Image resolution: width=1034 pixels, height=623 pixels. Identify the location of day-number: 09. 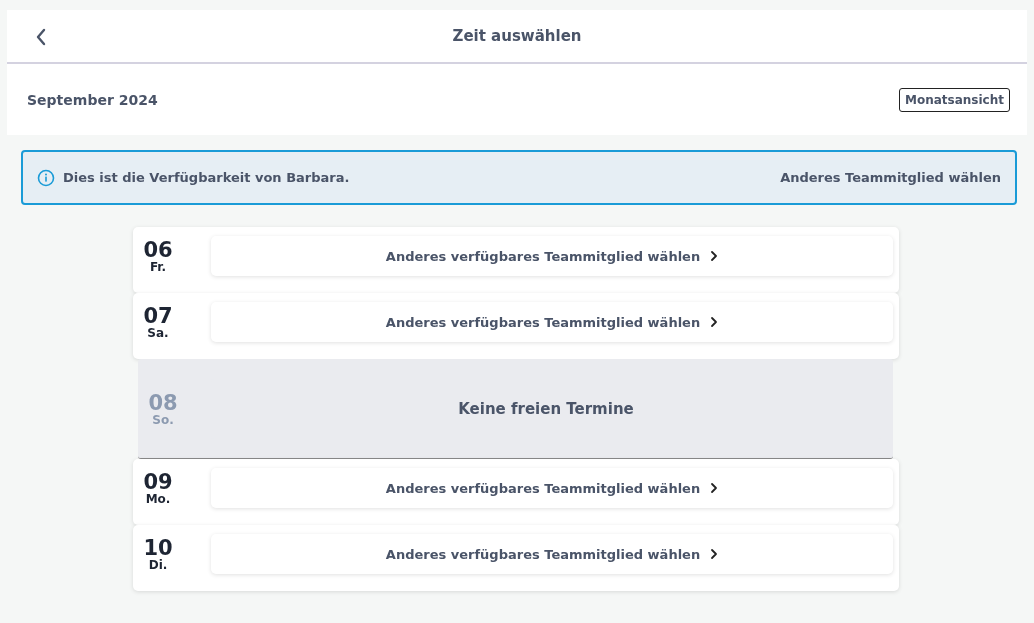
(158, 482).